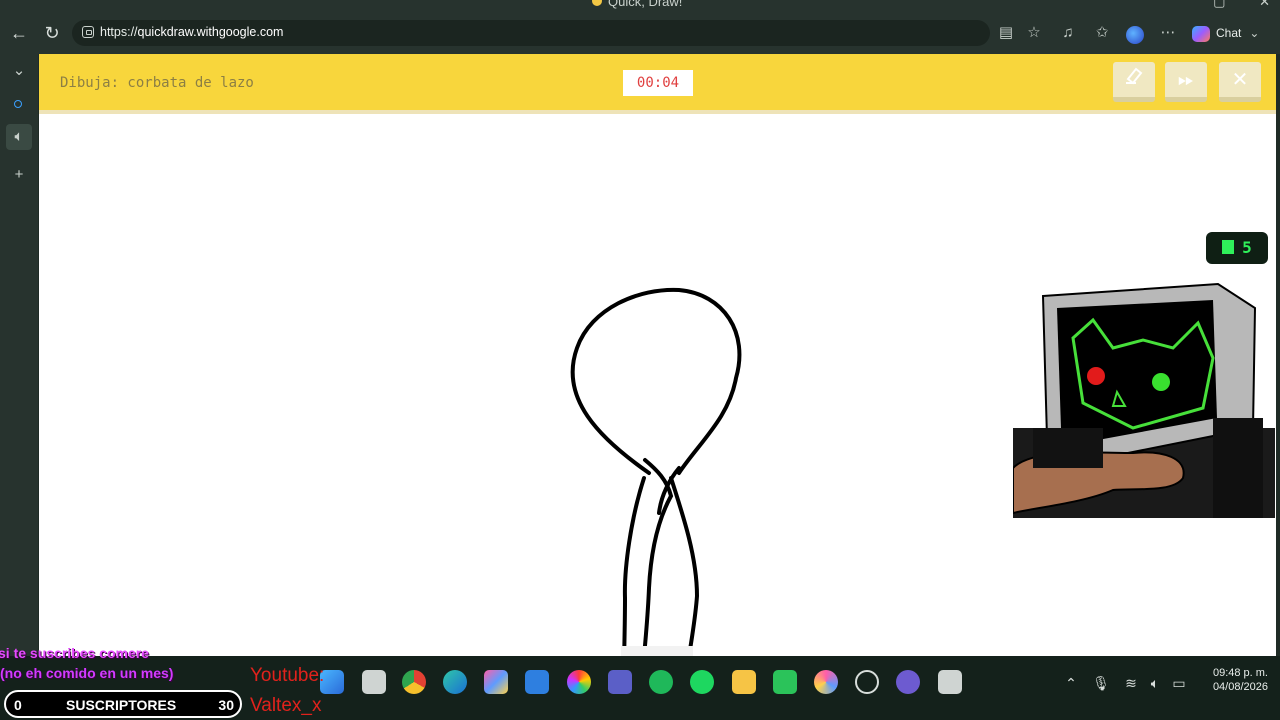  Describe the element at coordinates (950, 682) in the screenshot. I see `app-icon` at that location.